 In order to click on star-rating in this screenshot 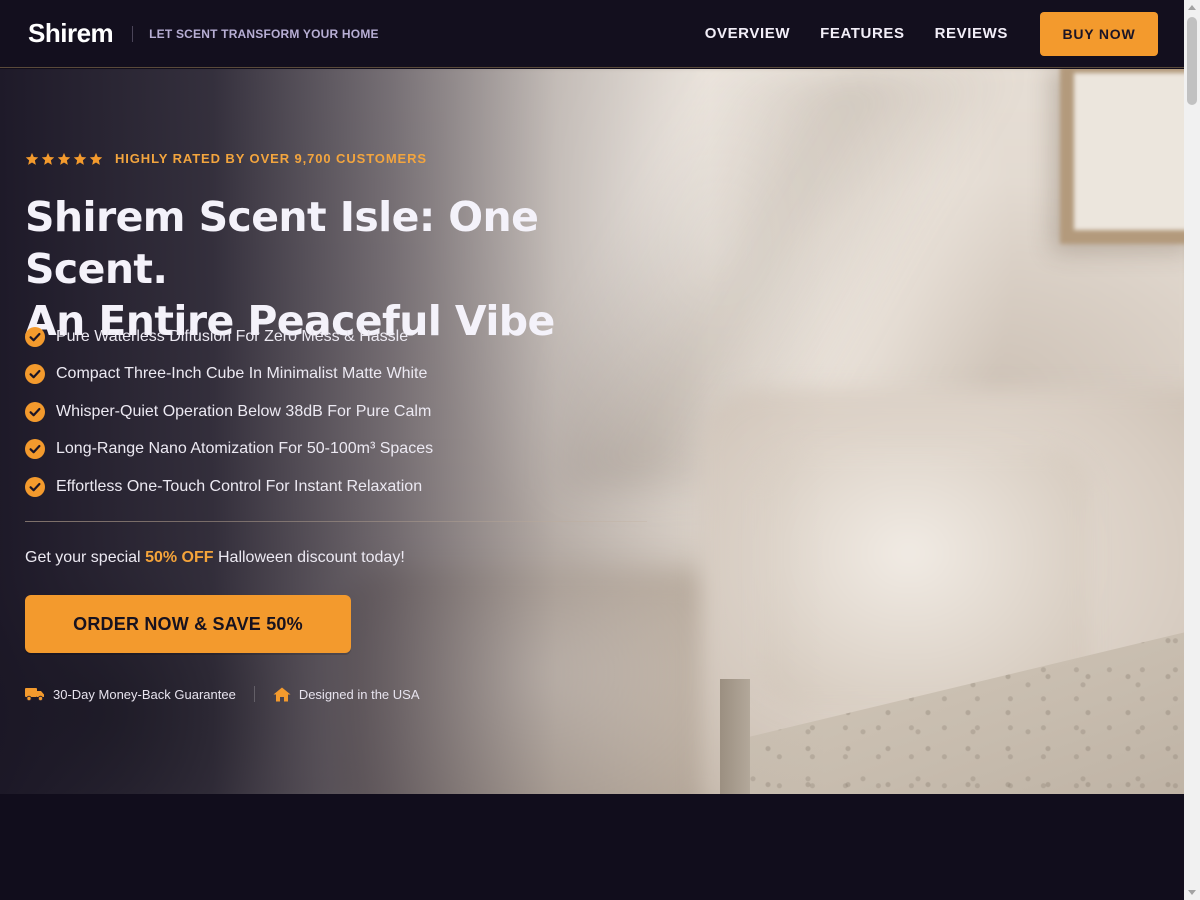, I will do `click(64, 159)`.